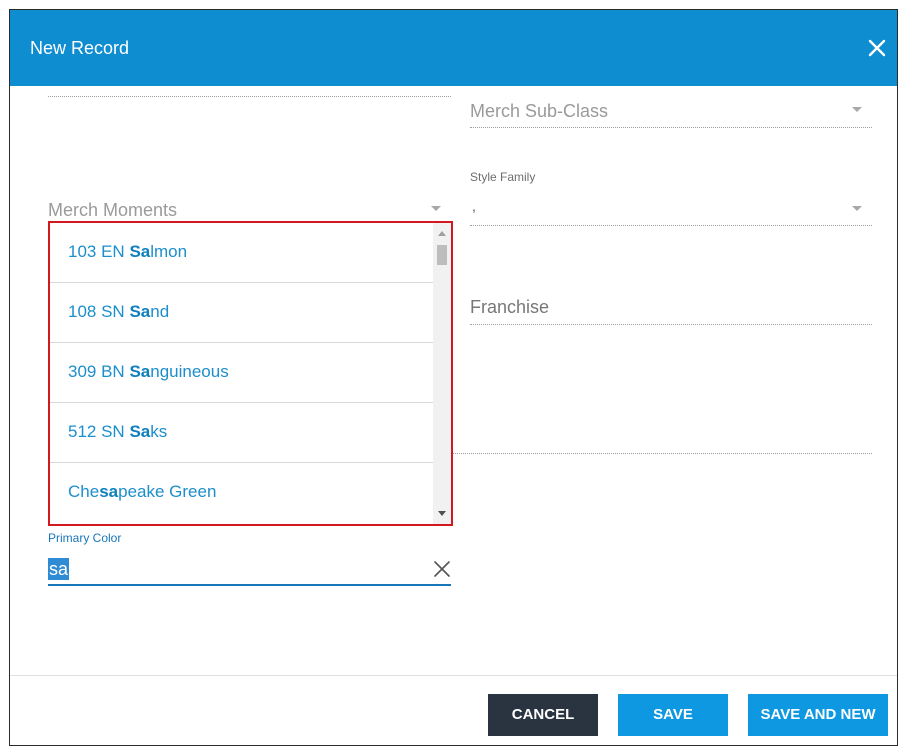 This screenshot has width=901, height=749. What do you see at coordinates (442, 569) in the screenshot?
I see `clear-icon` at bounding box center [442, 569].